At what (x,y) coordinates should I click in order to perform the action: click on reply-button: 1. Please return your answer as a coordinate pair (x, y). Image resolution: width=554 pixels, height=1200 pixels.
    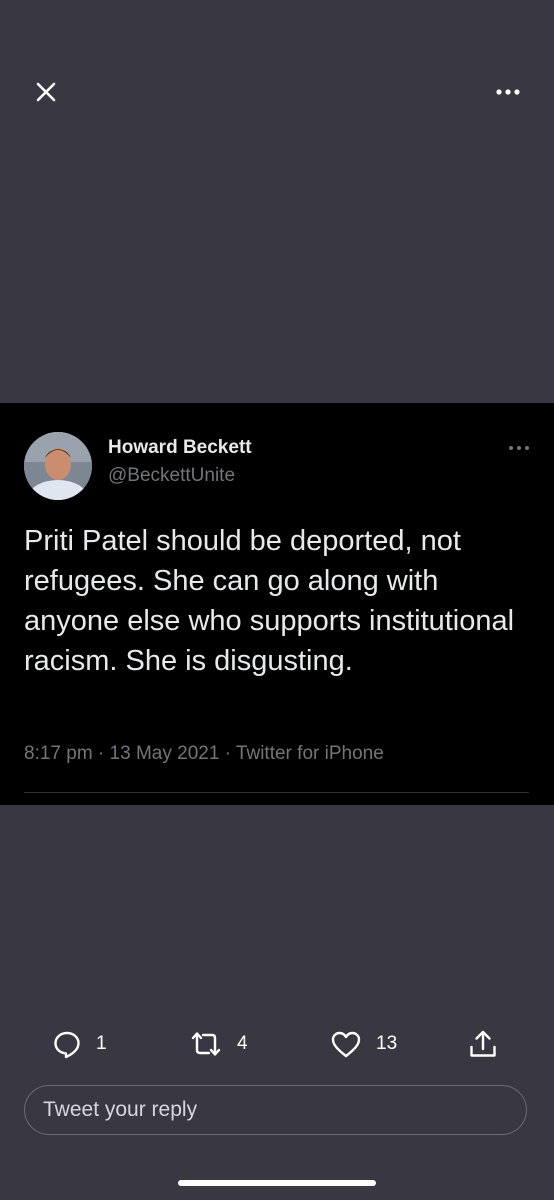
    Looking at the image, I should click on (79, 1044).